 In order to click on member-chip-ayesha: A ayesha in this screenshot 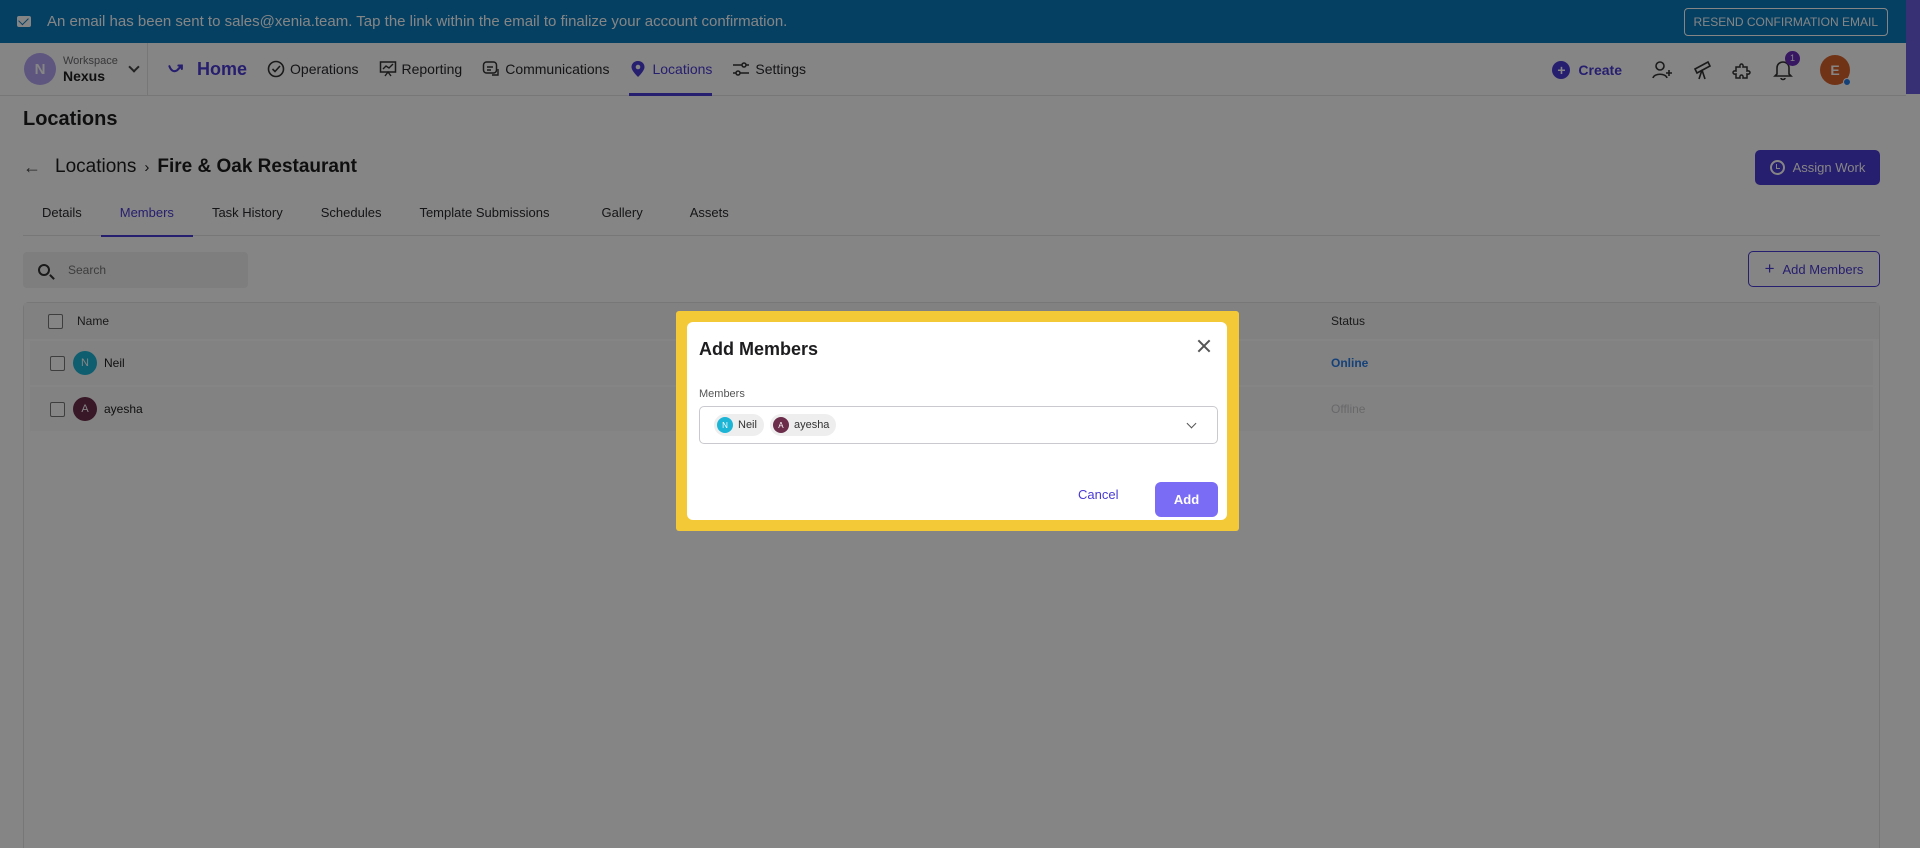, I will do `click(803, 425)`.